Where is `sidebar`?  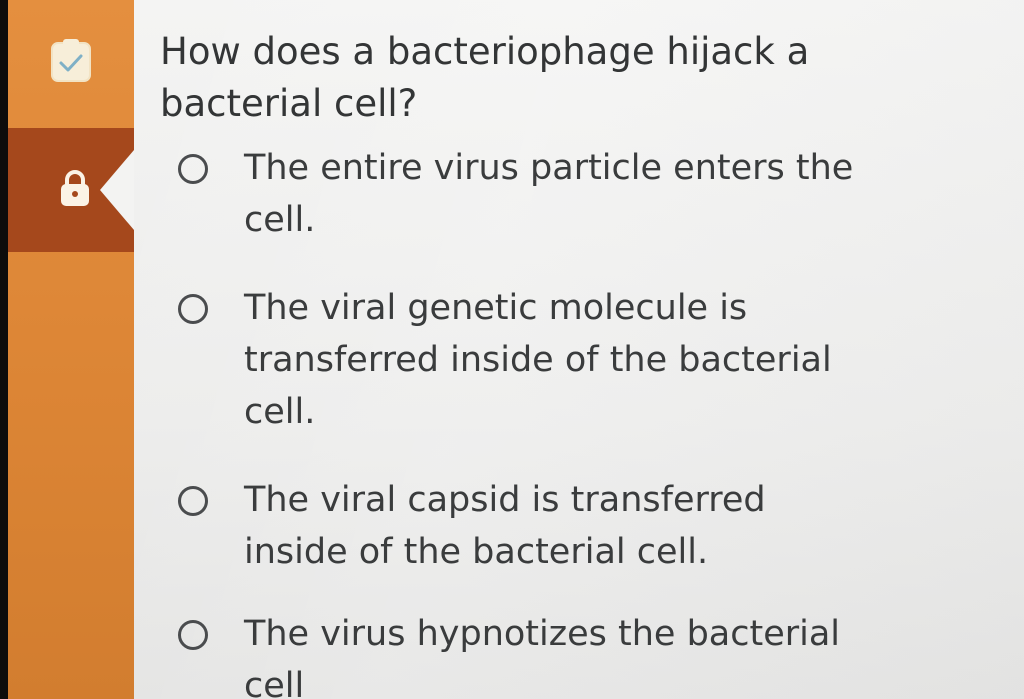
sidebar is located at coordinates (71, 349).